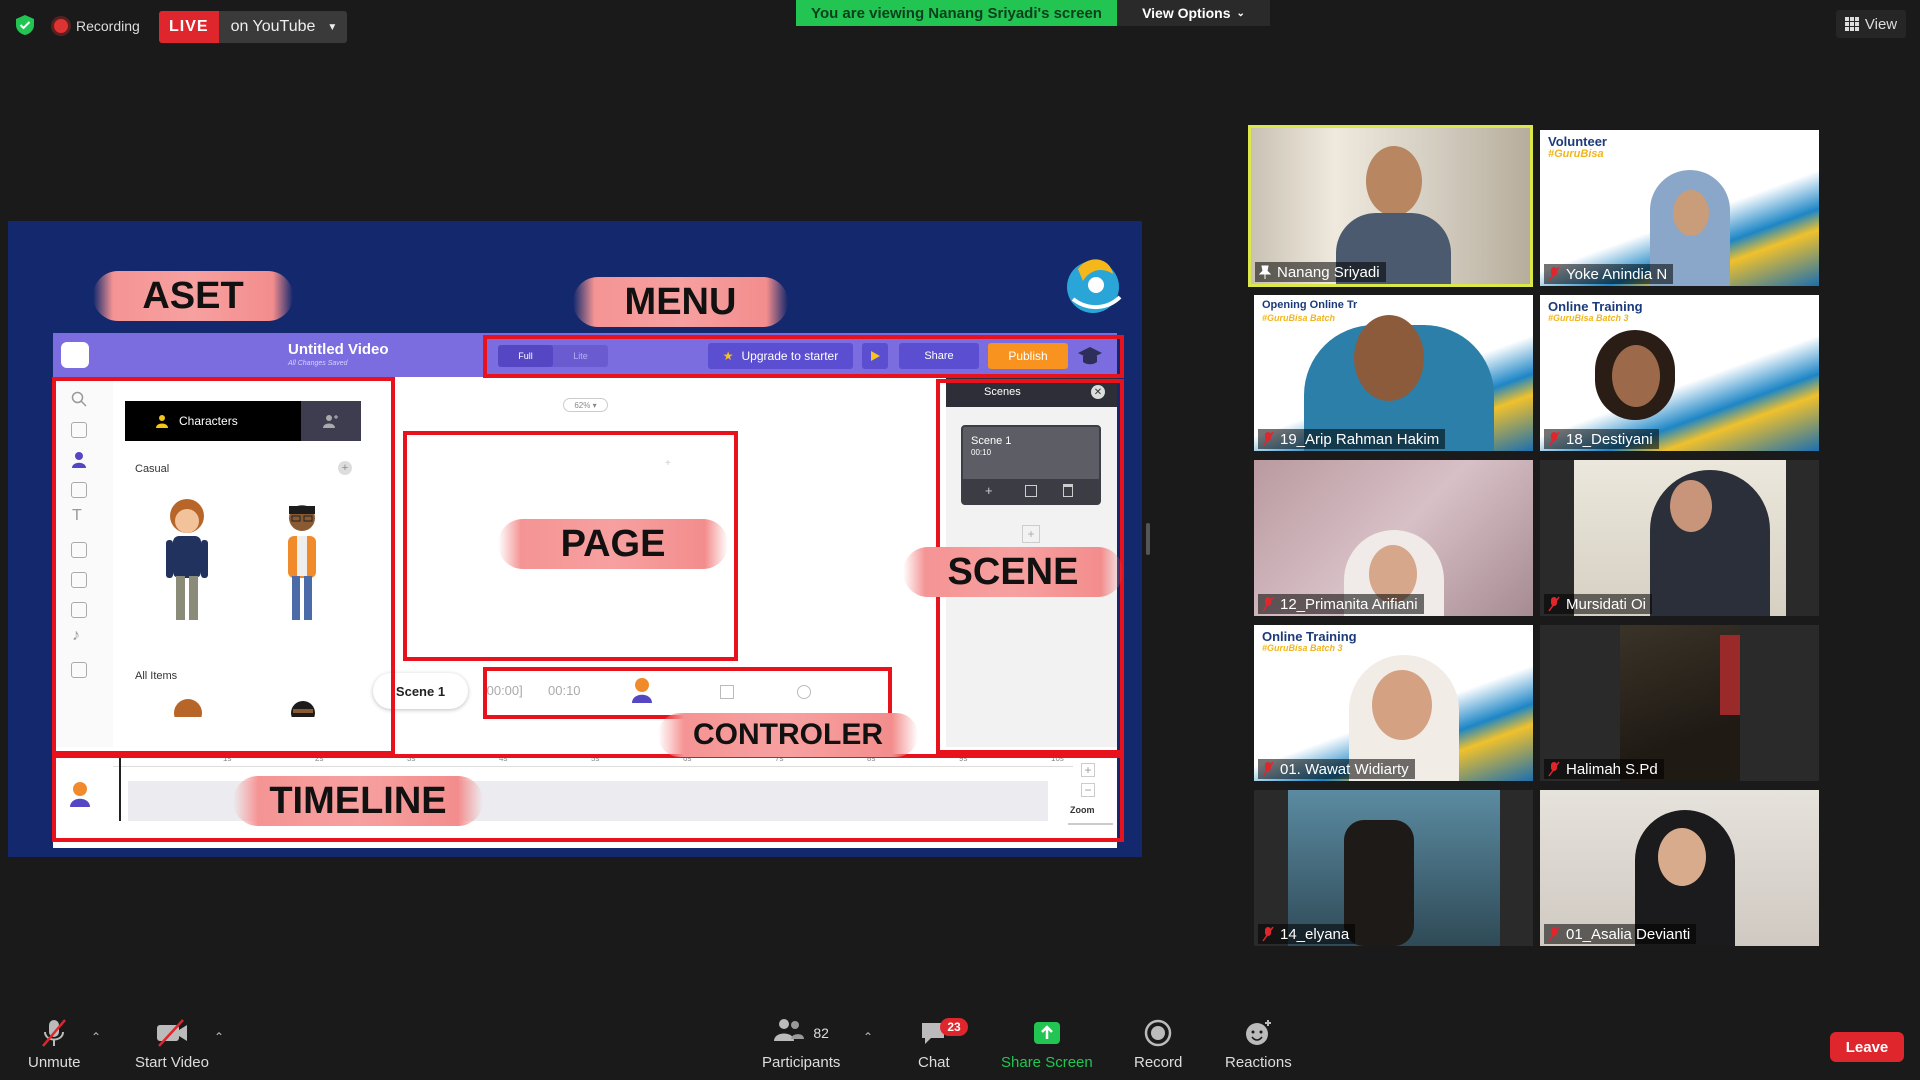 Image resolution: width=1920 pixels, height=1080 pixels. I want to click on record-icon, so click(1158, 1033).